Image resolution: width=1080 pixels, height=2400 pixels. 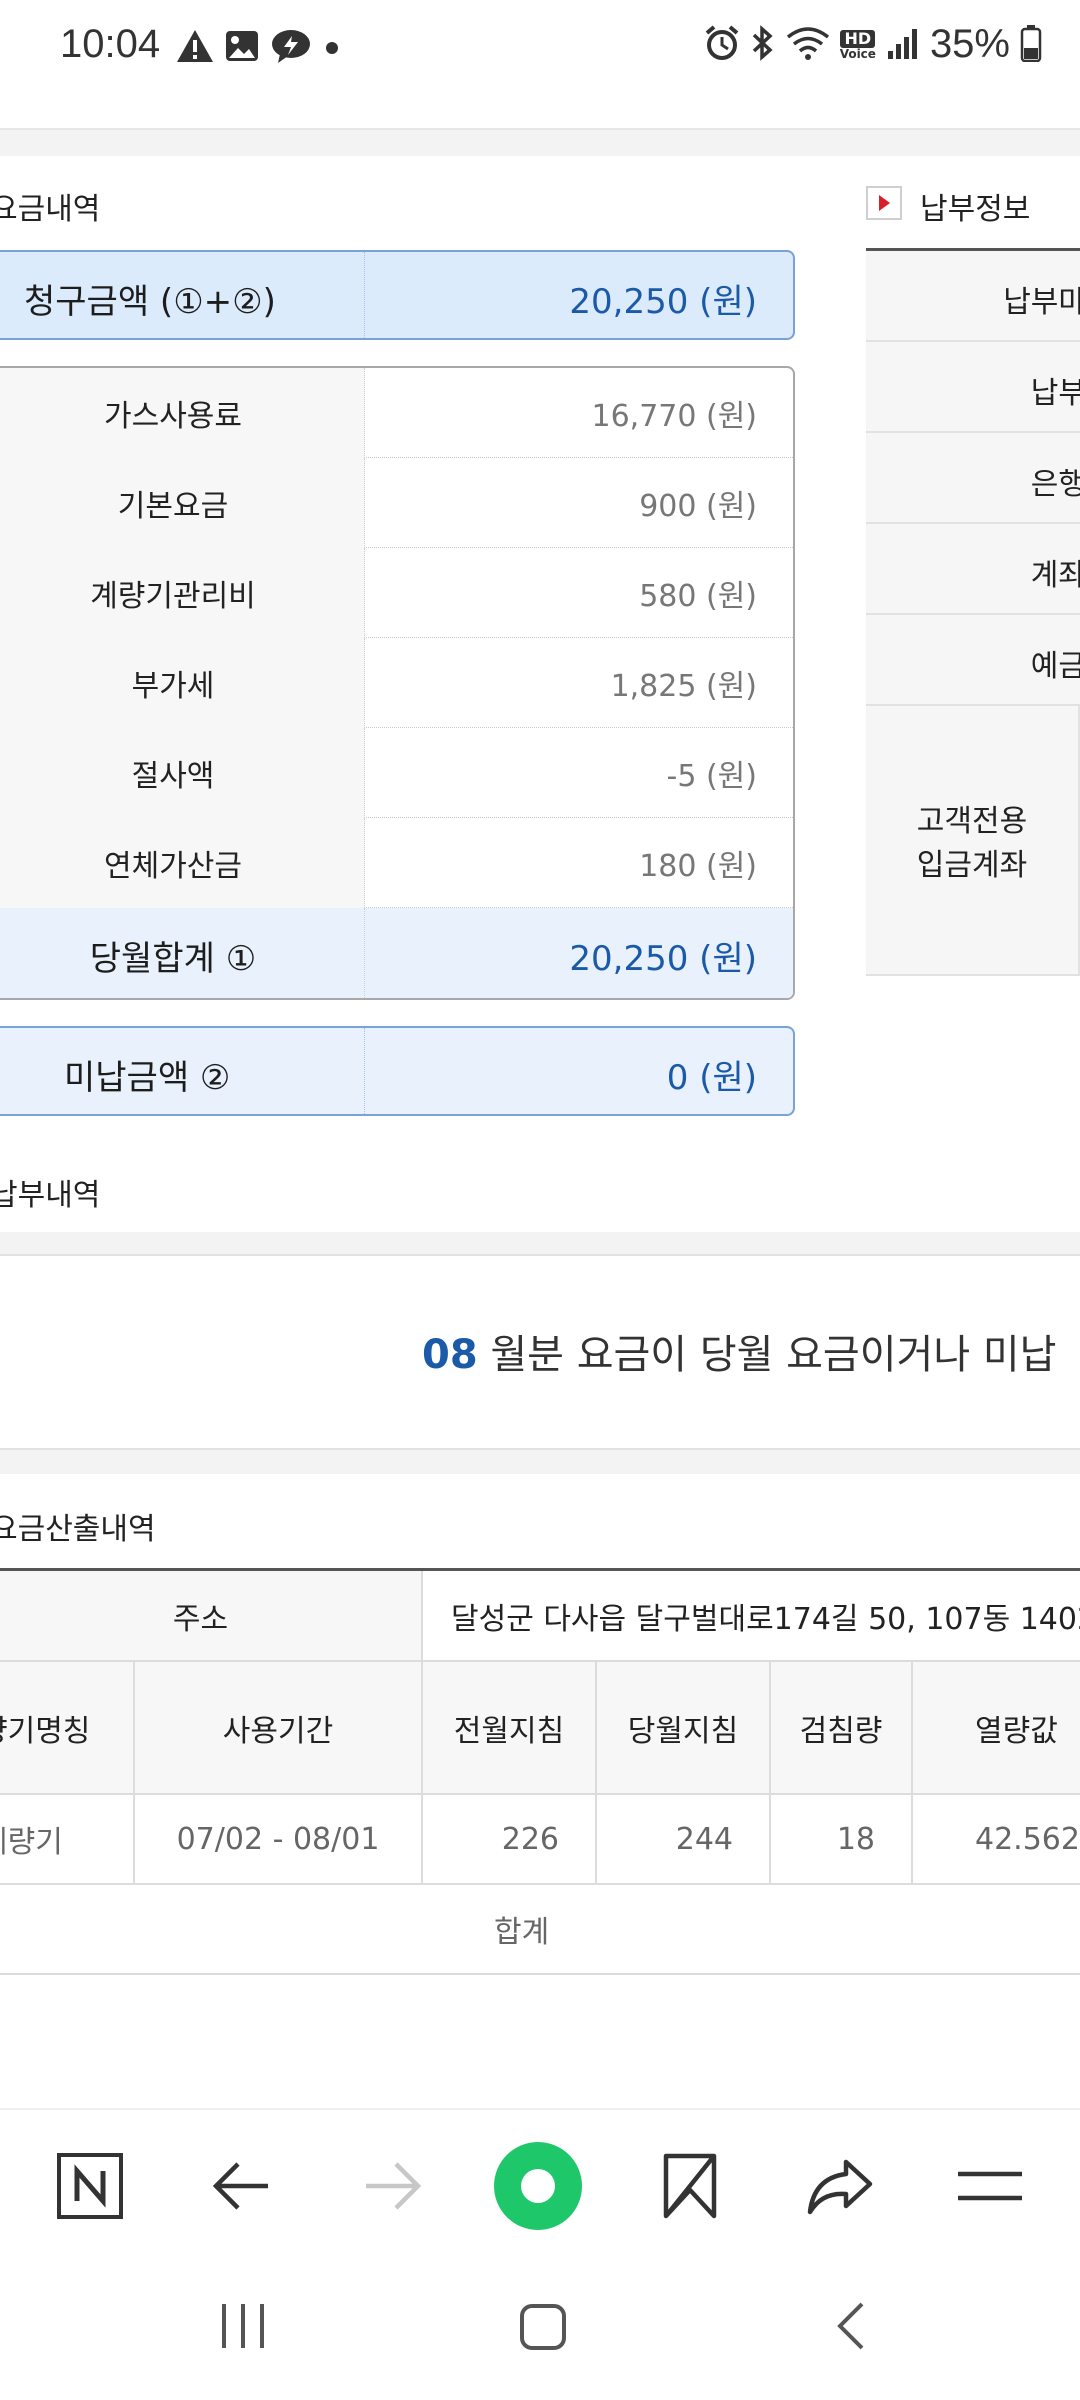 I want to click on fee-item-row: 가스사용료 16,770 (원), so click(x=396, y=413).